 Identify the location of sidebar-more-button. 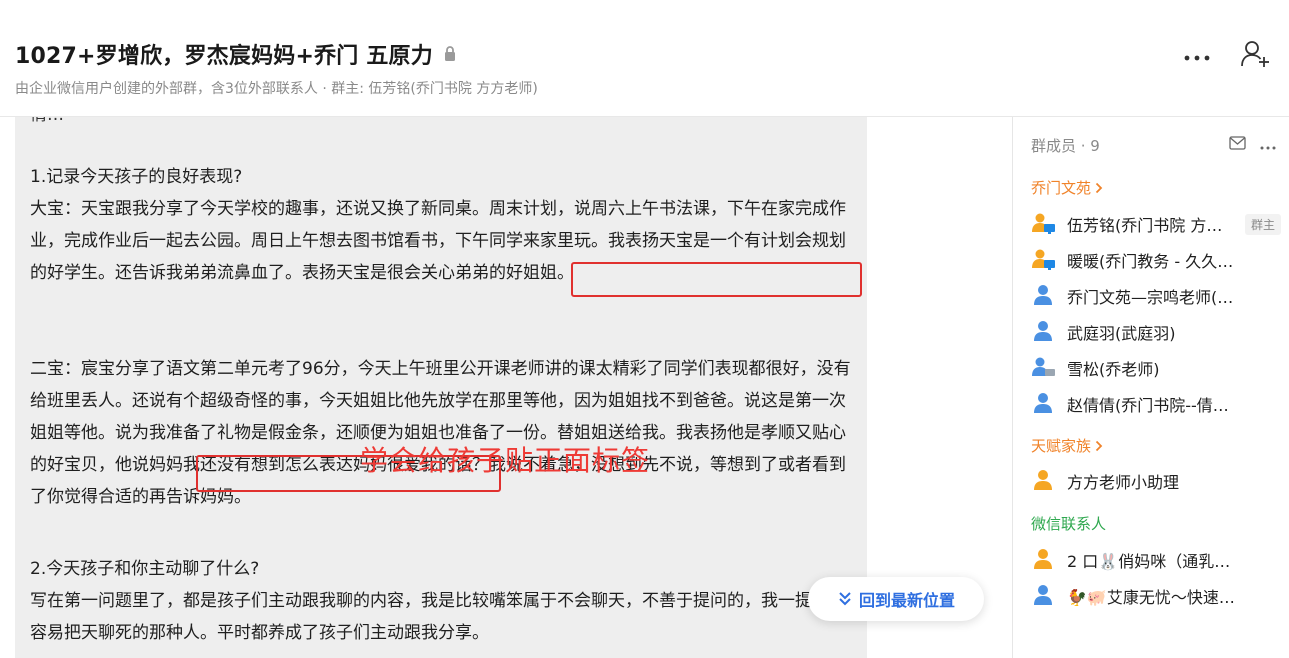
(1268, 144).